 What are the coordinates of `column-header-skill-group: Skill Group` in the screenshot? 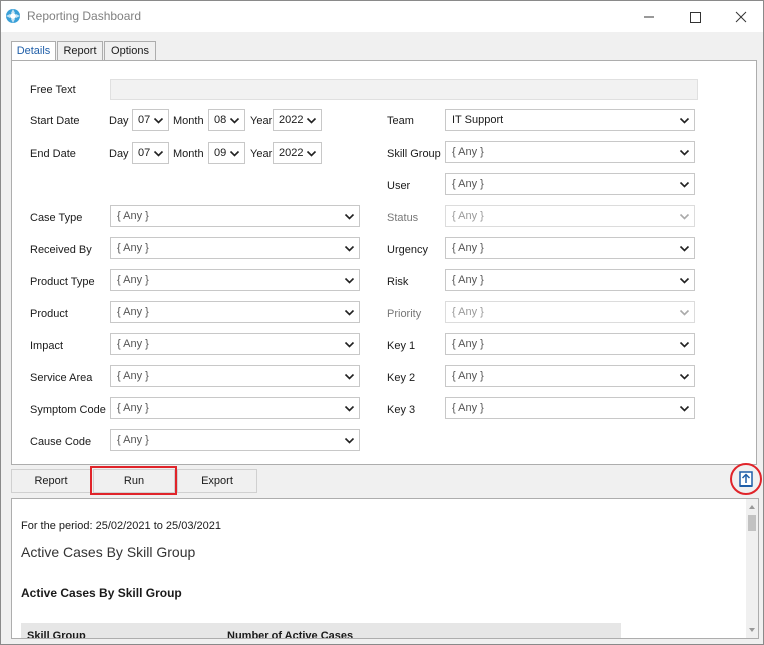 It's located at (56, 634).